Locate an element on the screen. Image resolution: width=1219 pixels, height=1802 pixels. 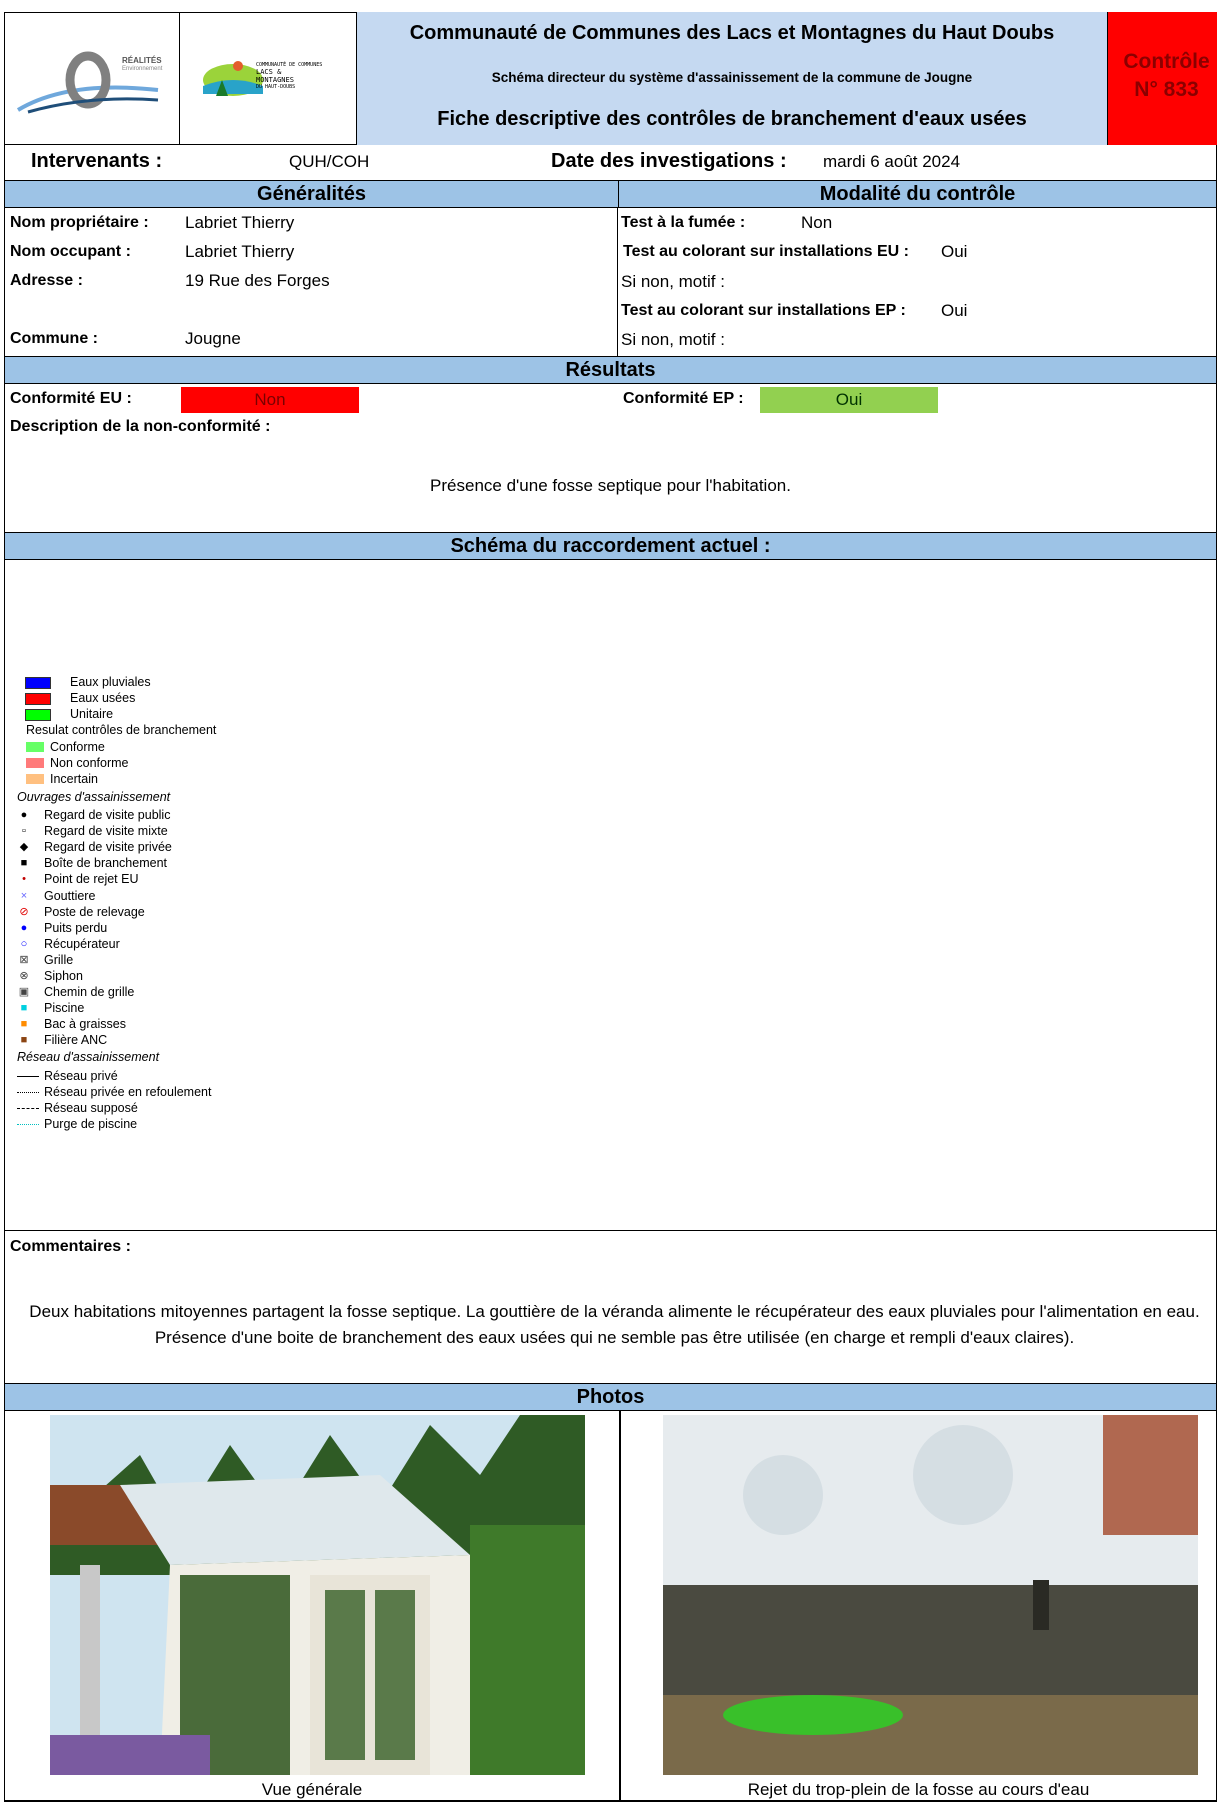
conformite-eu-label: Conformité EU : is located at coordinates (71, 398).